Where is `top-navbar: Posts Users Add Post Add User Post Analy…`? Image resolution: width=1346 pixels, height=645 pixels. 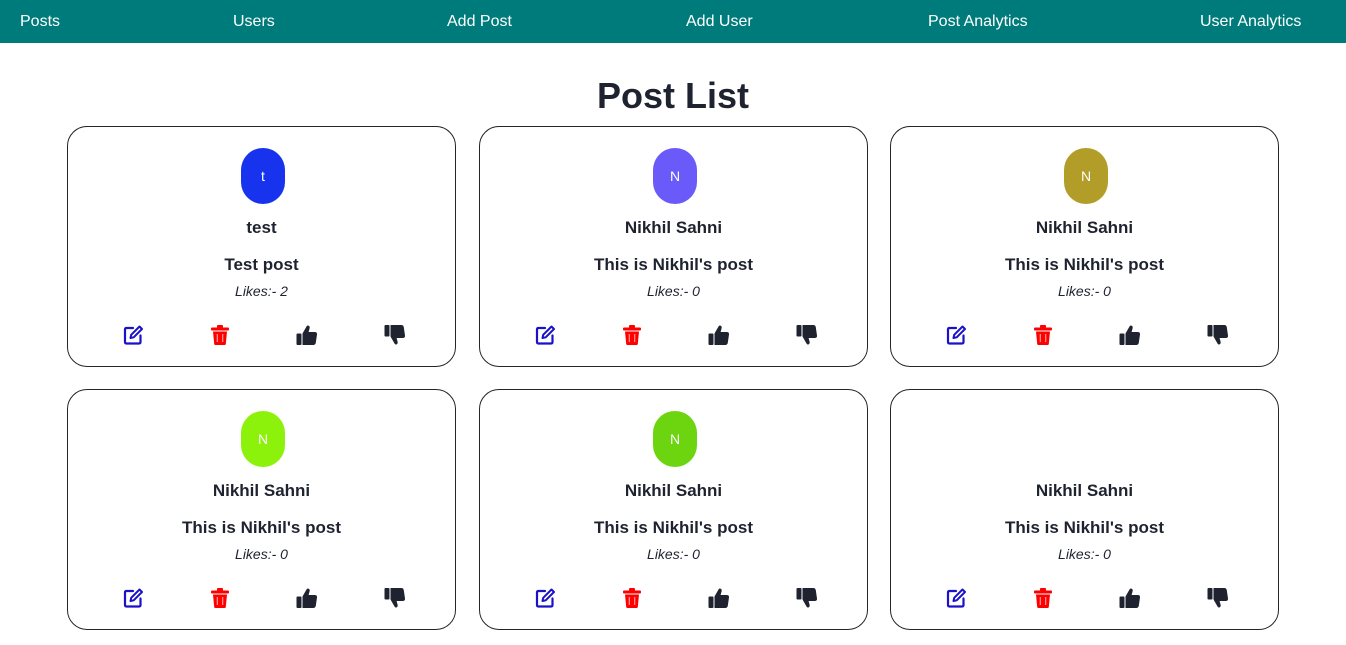
top-navbar: Posts Users Add Post Add User Post Analy… is located at coordinates (673, 21).